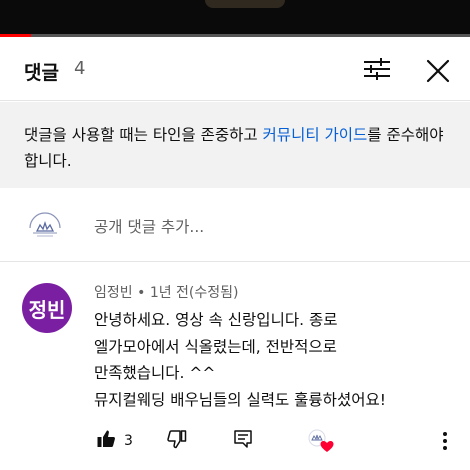  I want to click on comment-time: 1년 전(수정됨), so click(194, 293).